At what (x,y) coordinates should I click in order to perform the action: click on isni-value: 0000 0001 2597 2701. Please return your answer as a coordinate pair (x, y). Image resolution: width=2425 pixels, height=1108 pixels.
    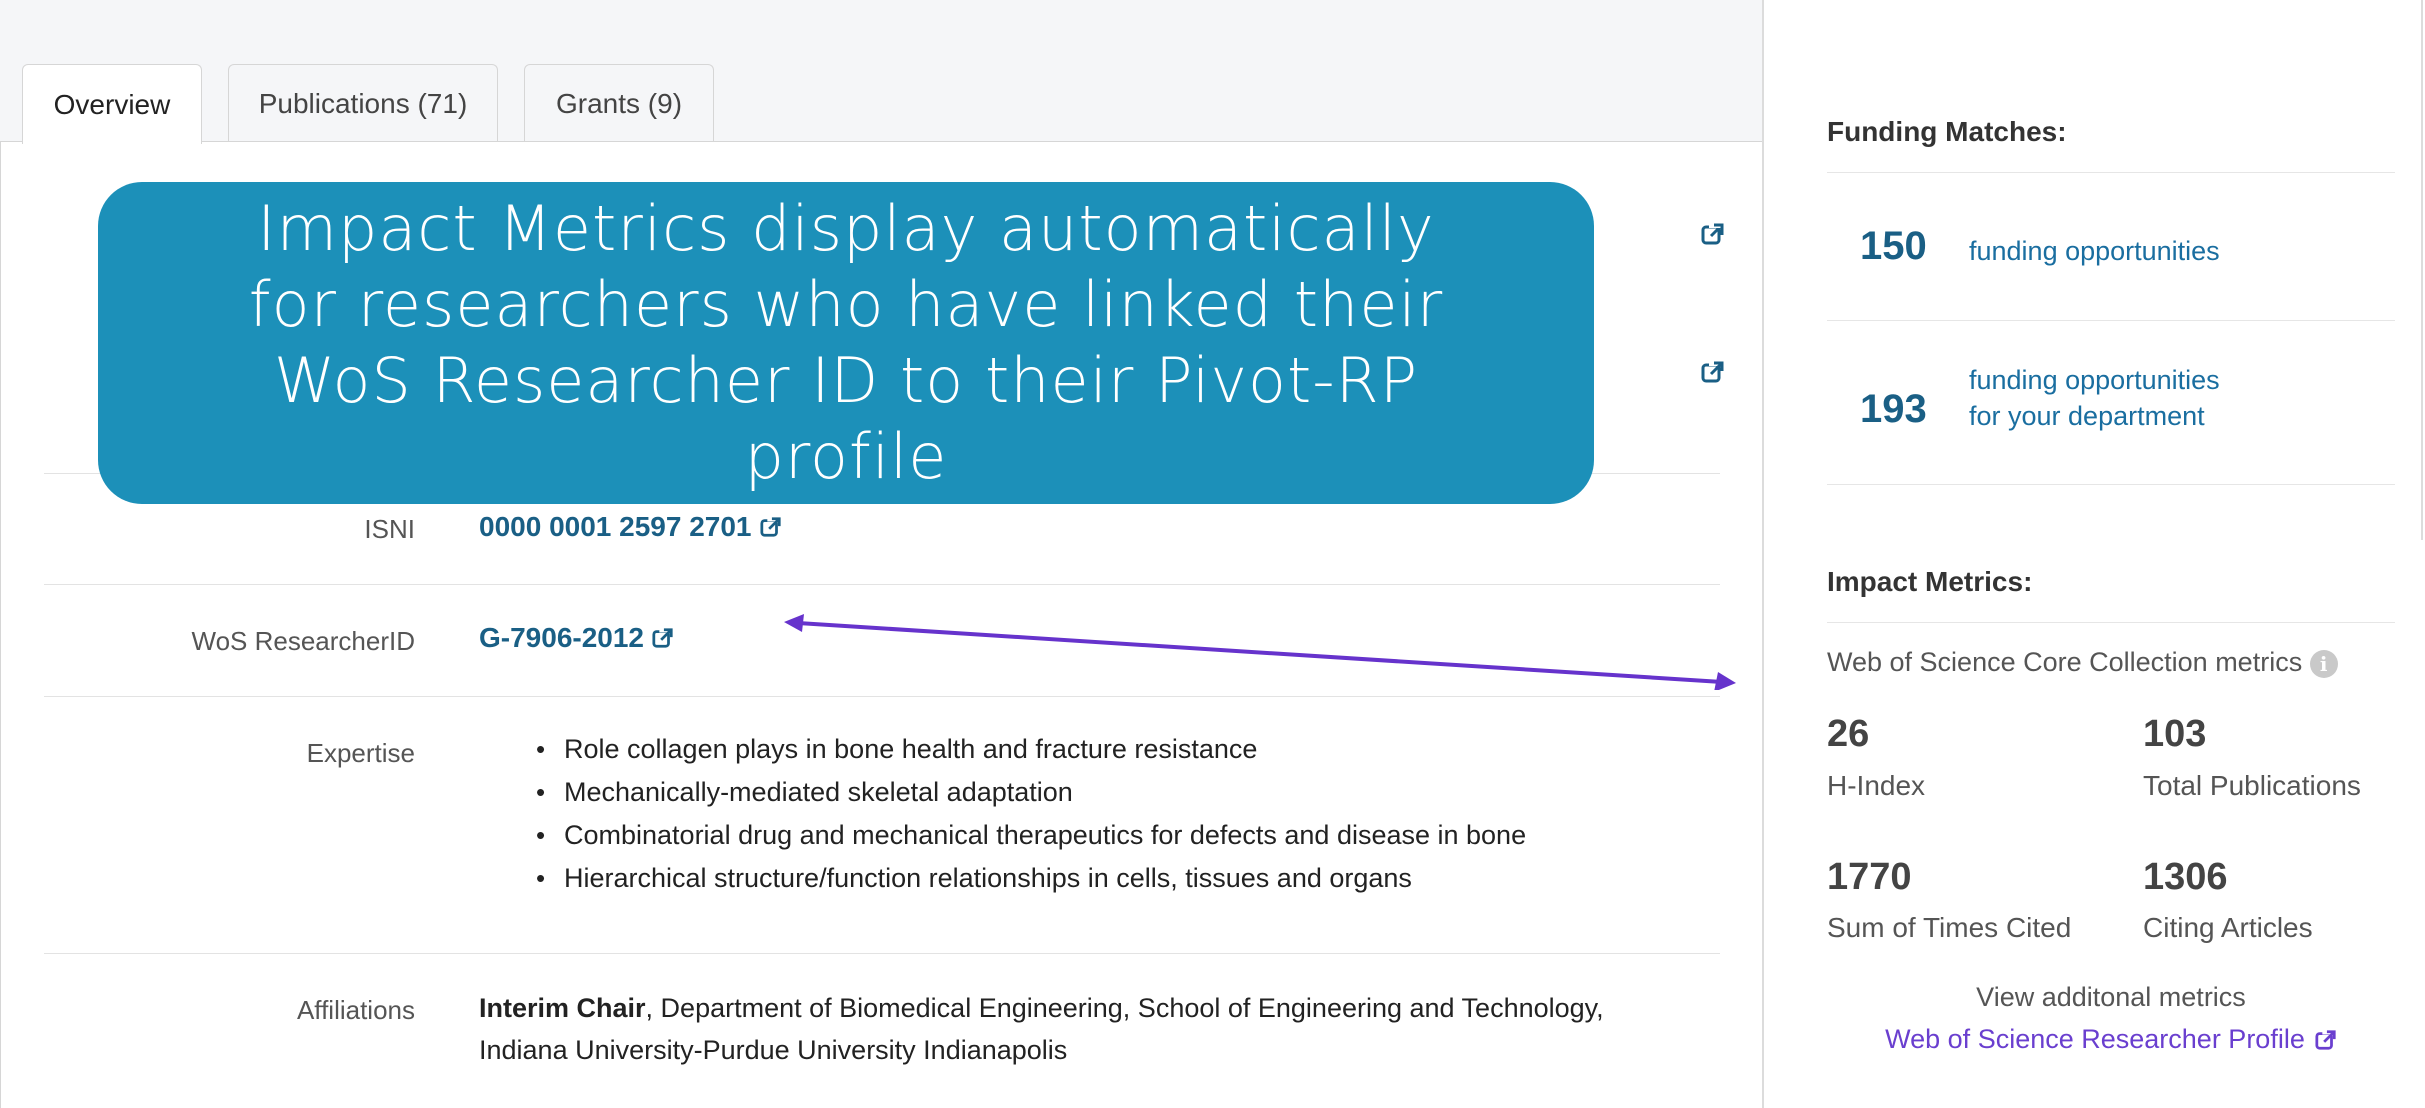
    Looking at the image, I should click on (615, 526).